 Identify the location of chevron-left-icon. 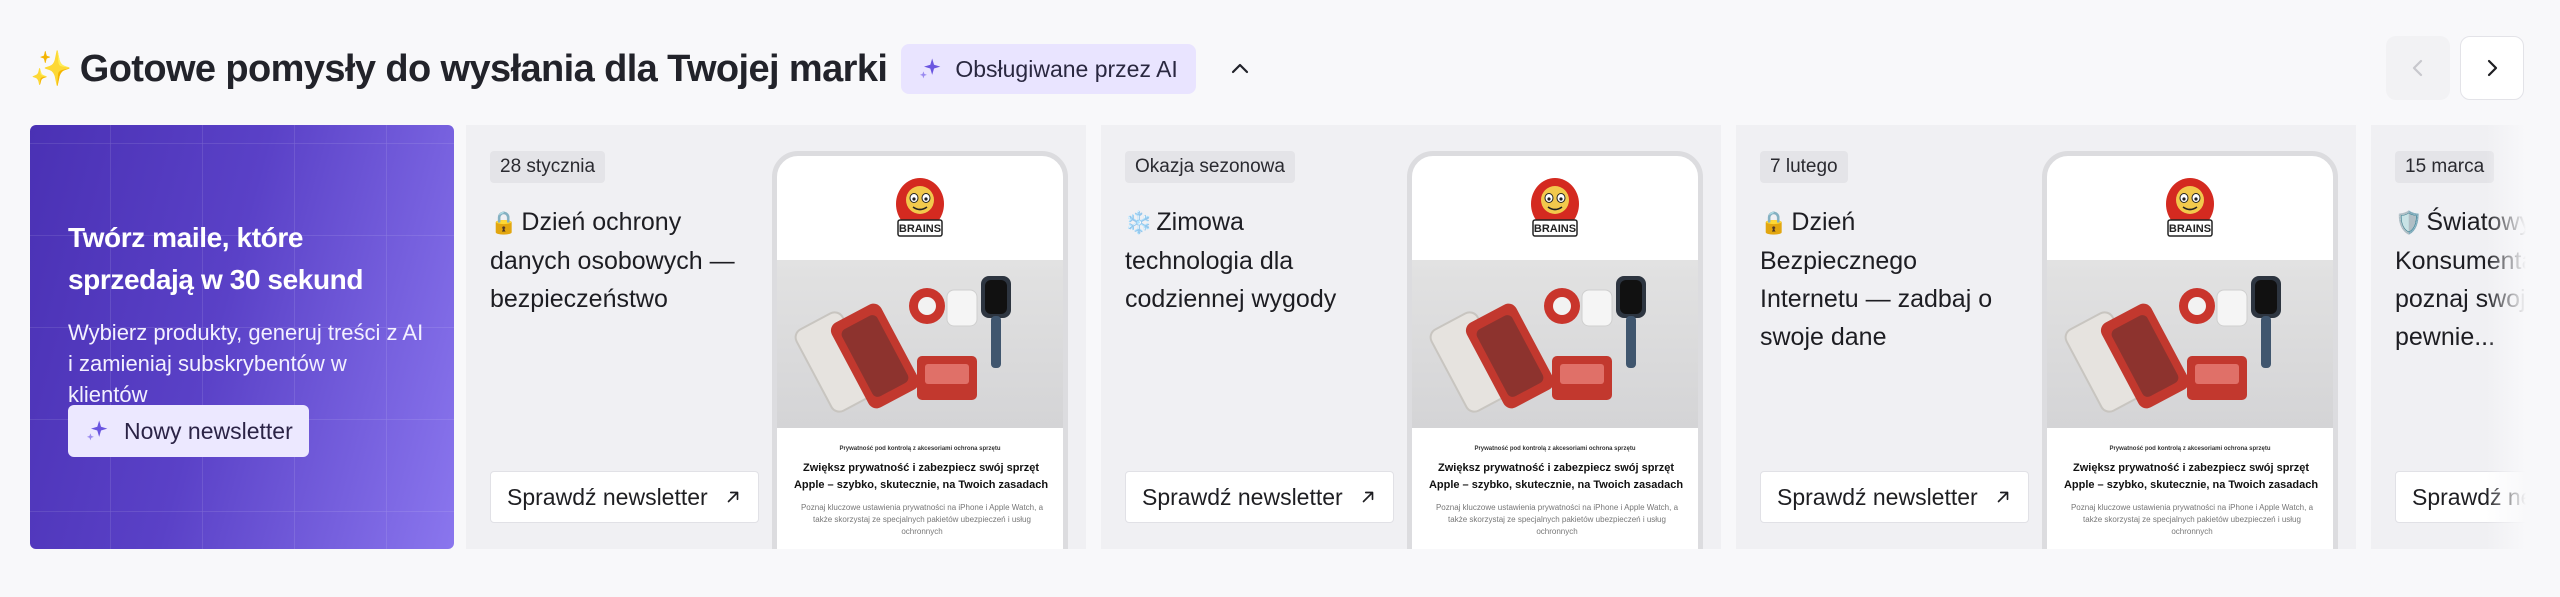
(2417, 68).